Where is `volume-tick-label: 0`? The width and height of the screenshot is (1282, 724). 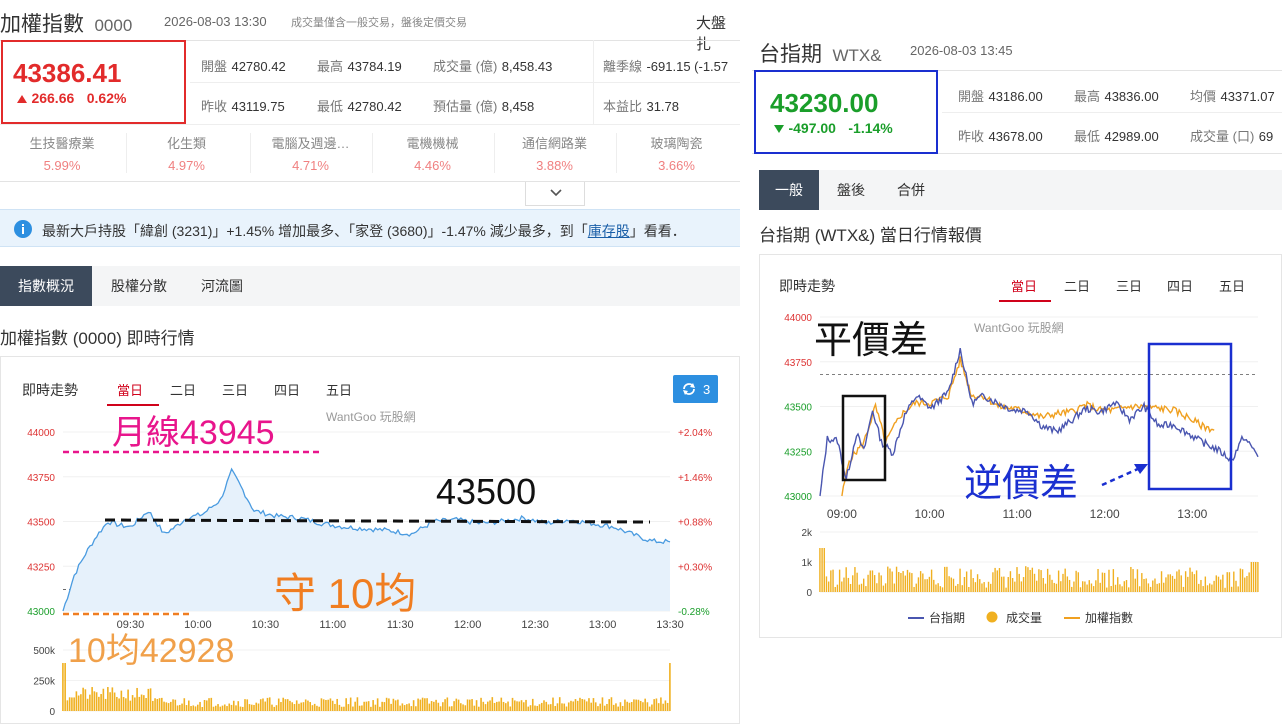 volume-tick-label: 0 is located at coordinates (809, 593).